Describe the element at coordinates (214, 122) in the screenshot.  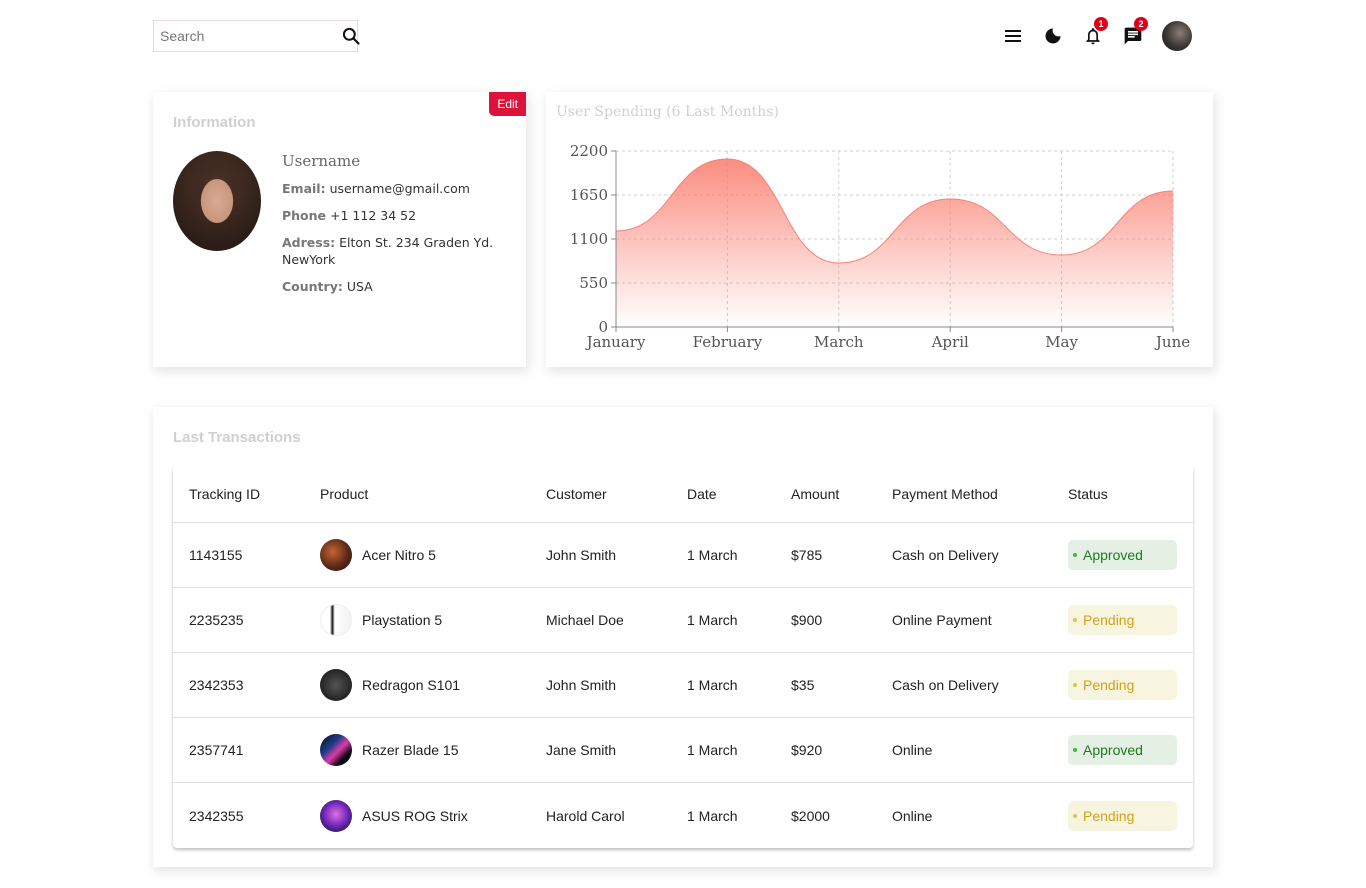
I see `information-title: Information` at that location.